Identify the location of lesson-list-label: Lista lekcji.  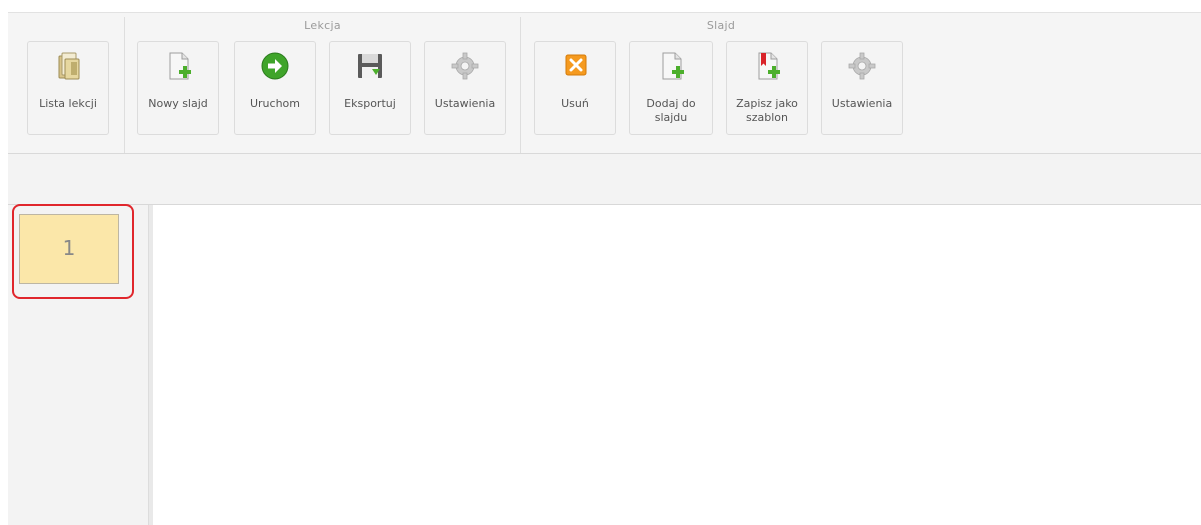
(68, 103).